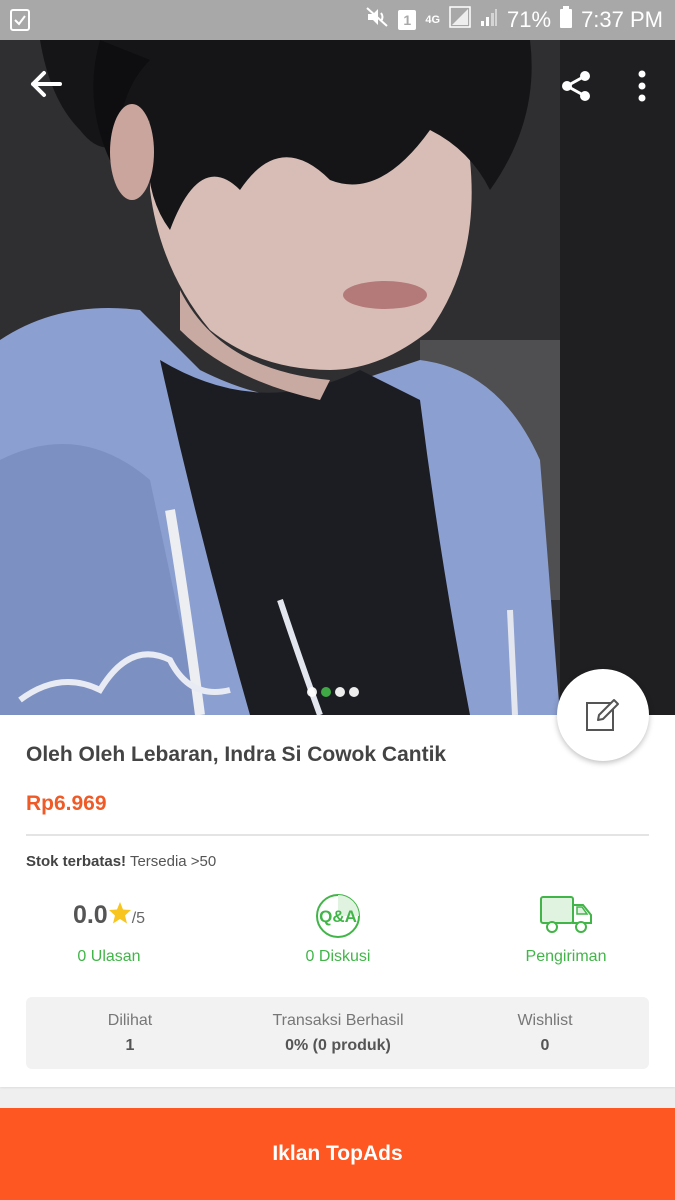 This screenshot has height=1200, width=675. What do you see at coordinates (338, 1045) in the screenshot?
I see `transactions-value: 0% (0 produk)` at bounding box center [338, 1045].